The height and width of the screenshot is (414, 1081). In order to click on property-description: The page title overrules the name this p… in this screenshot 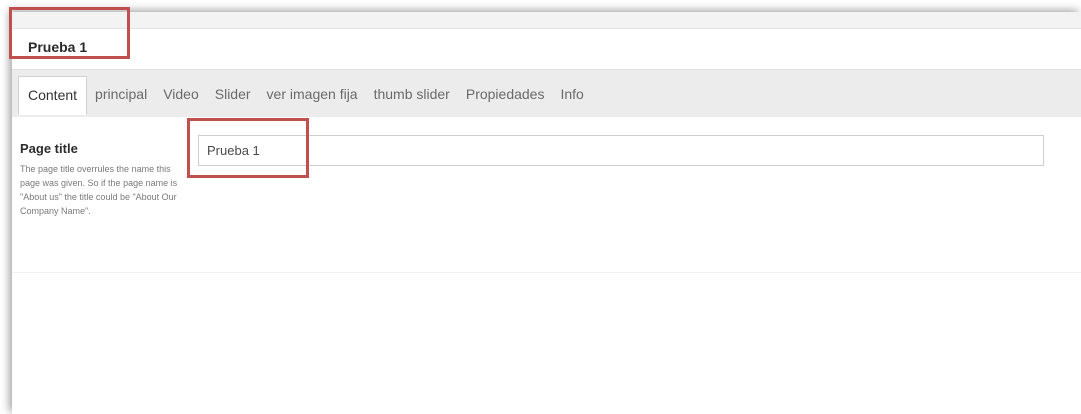, I will do `click(99, 190)`.